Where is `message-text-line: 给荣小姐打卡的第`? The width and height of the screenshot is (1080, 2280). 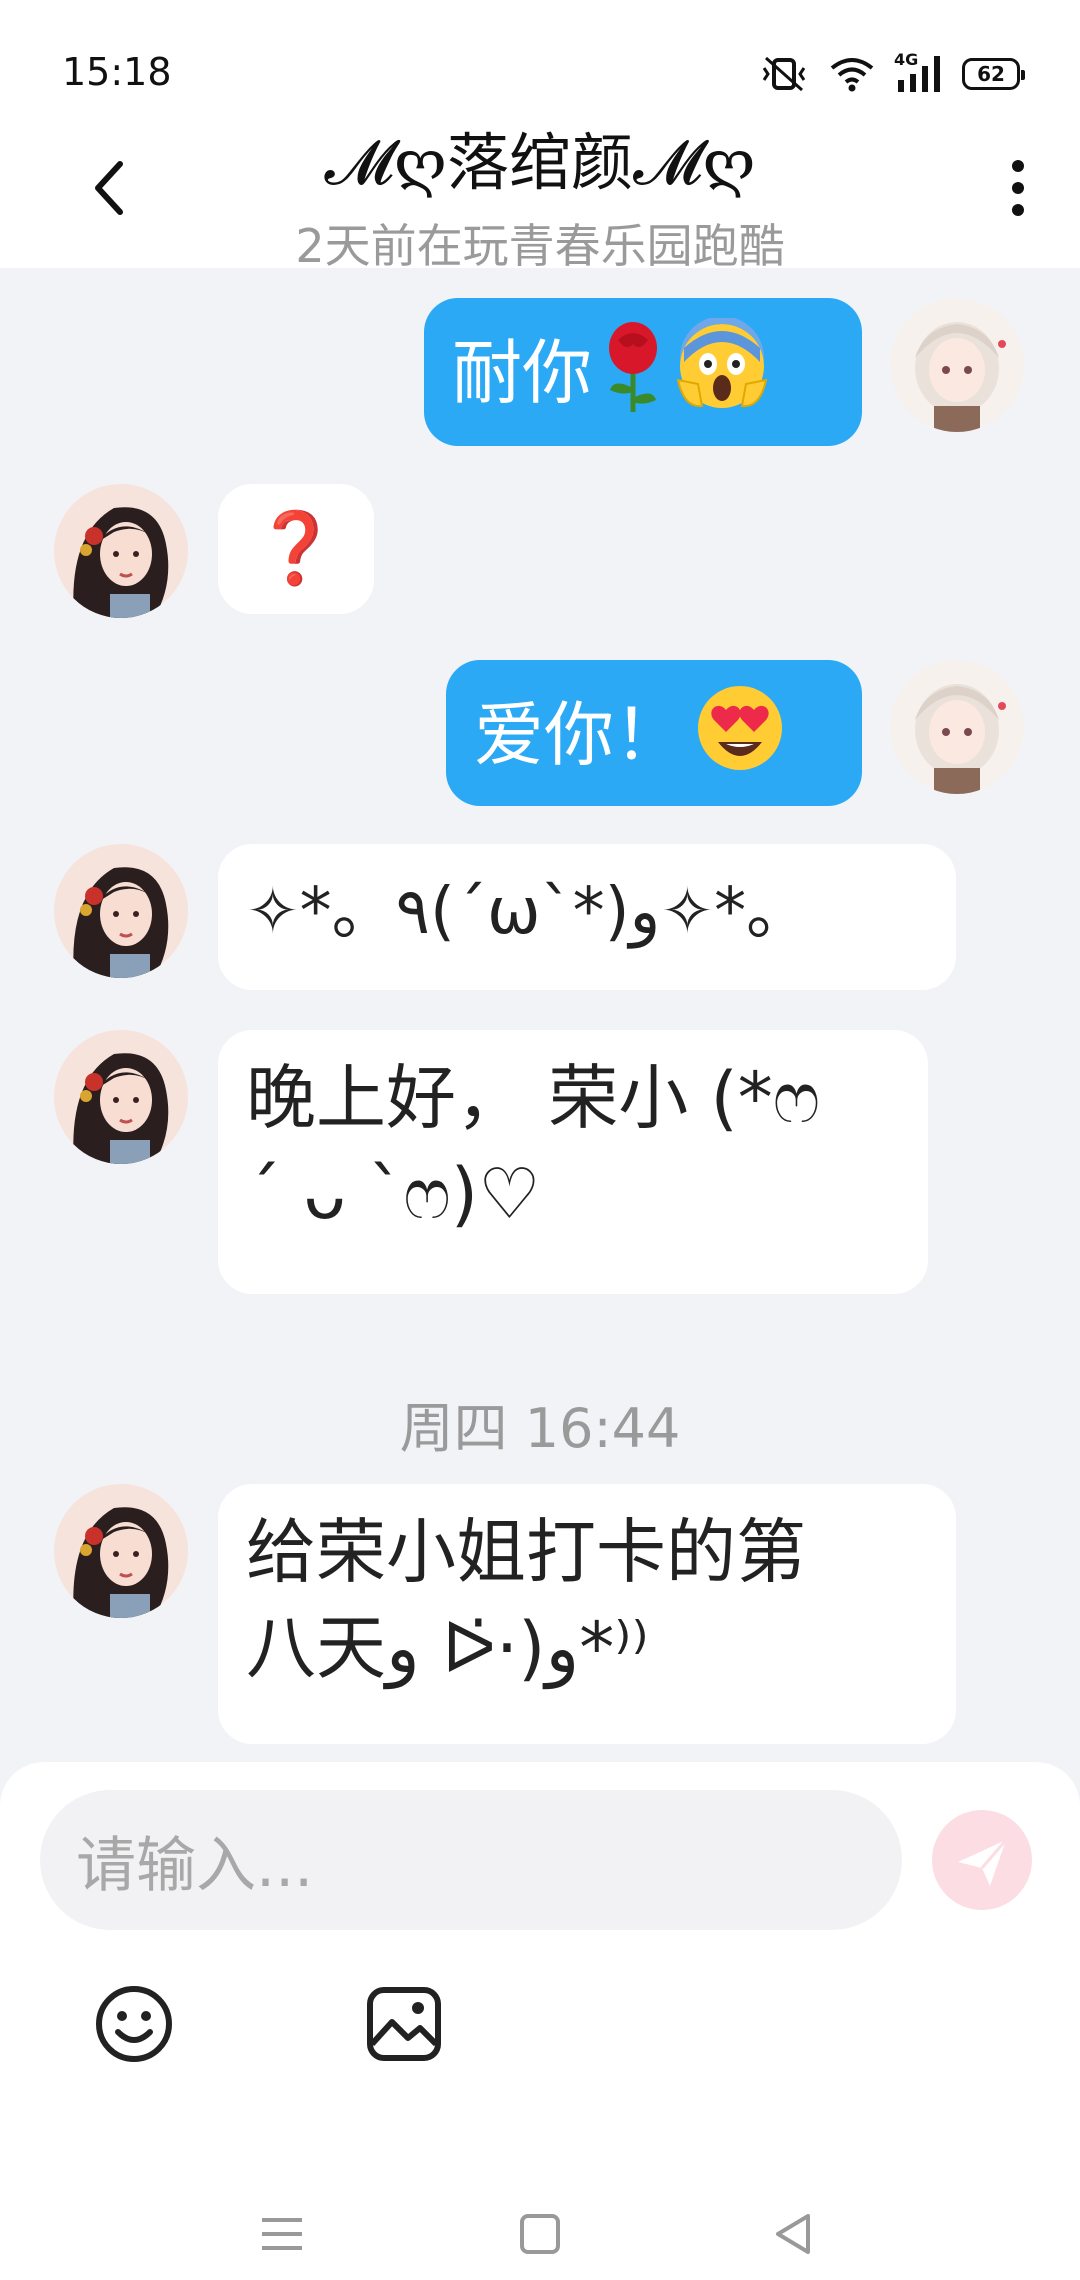
message-text-line: 给荣小姐打卡的第 is located at coordinates (526, 1552).